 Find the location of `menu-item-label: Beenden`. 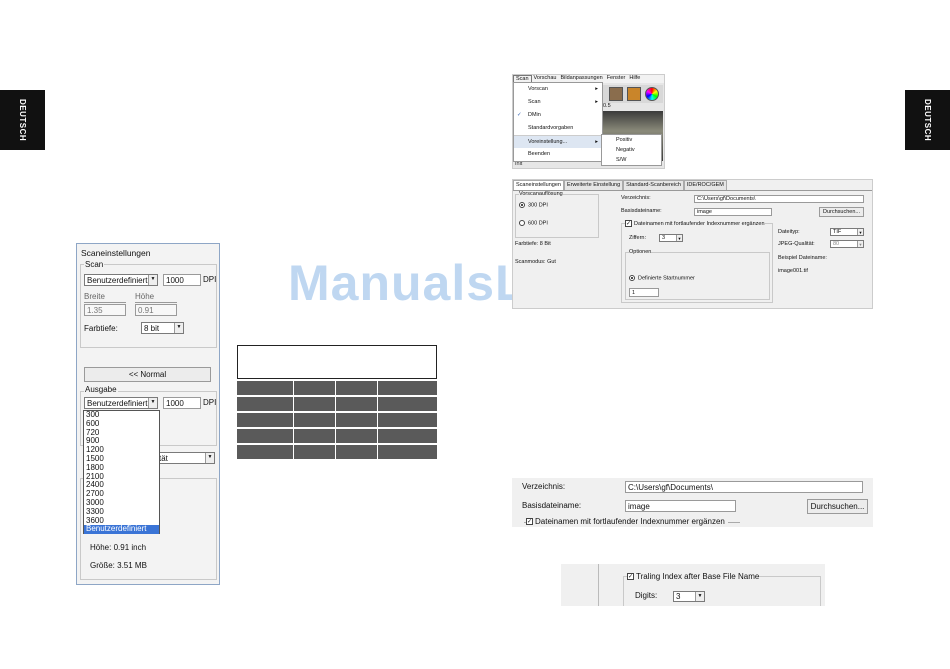

menu-item-label: Beenden is located at coordinates (539, 154).